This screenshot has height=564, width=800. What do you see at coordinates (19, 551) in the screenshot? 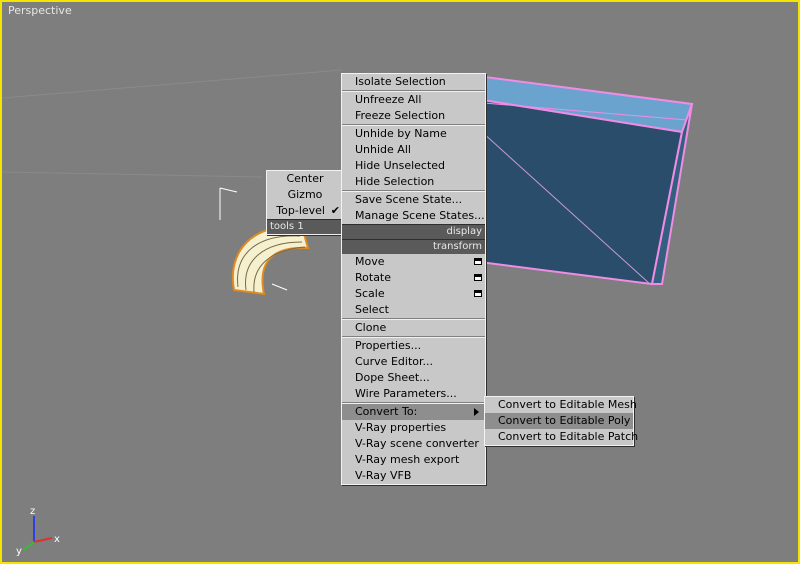
I see `axis-y-label: y` at bounding box center [19, 551].